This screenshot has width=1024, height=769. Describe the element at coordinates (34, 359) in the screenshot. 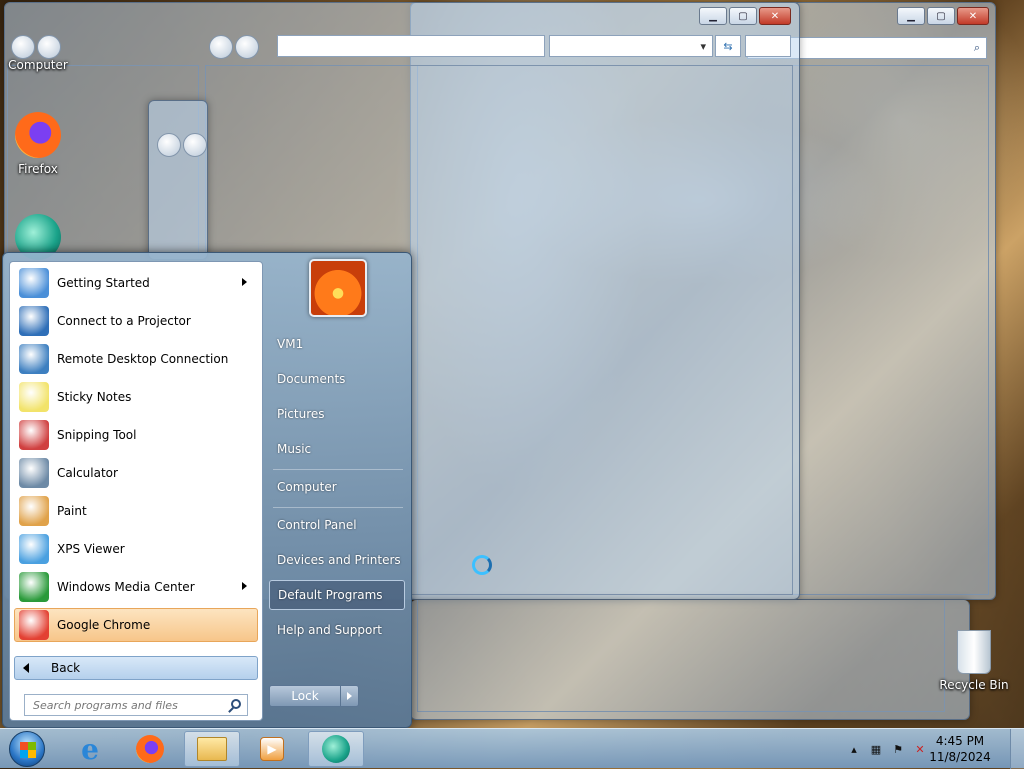

I see `remote-desktop-icon` at that location.